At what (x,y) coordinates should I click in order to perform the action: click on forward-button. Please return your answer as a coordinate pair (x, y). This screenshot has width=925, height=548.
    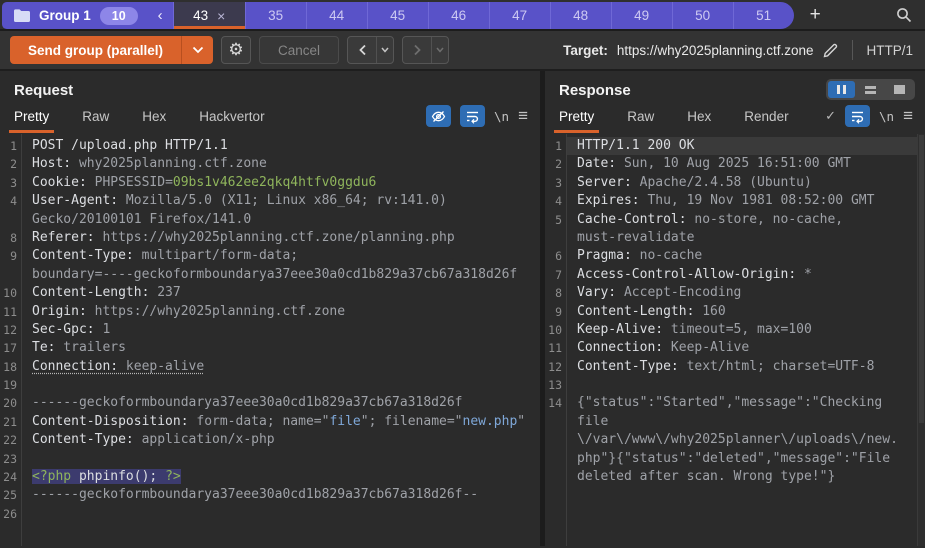
    Looking at the image, I should click on (417, 50).